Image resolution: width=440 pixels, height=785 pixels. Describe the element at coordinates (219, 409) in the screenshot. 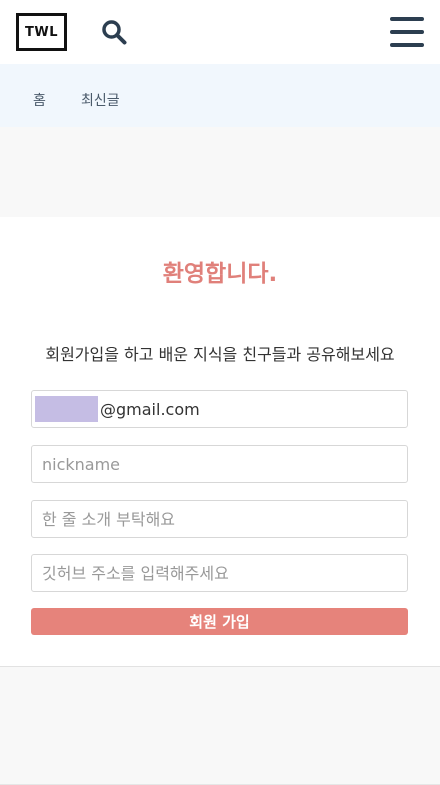

I see `email-field: @gmail.com` at that location.